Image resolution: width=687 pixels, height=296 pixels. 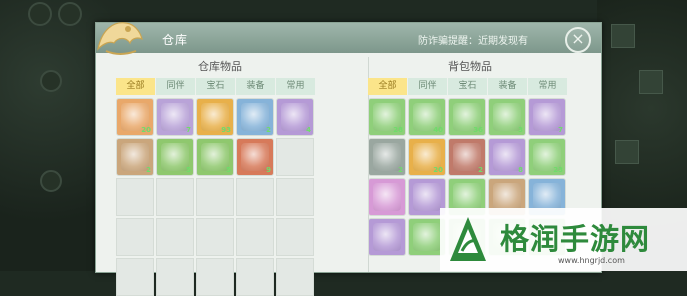 I want to click on red-potion-icon, so click(x=295, y=117).